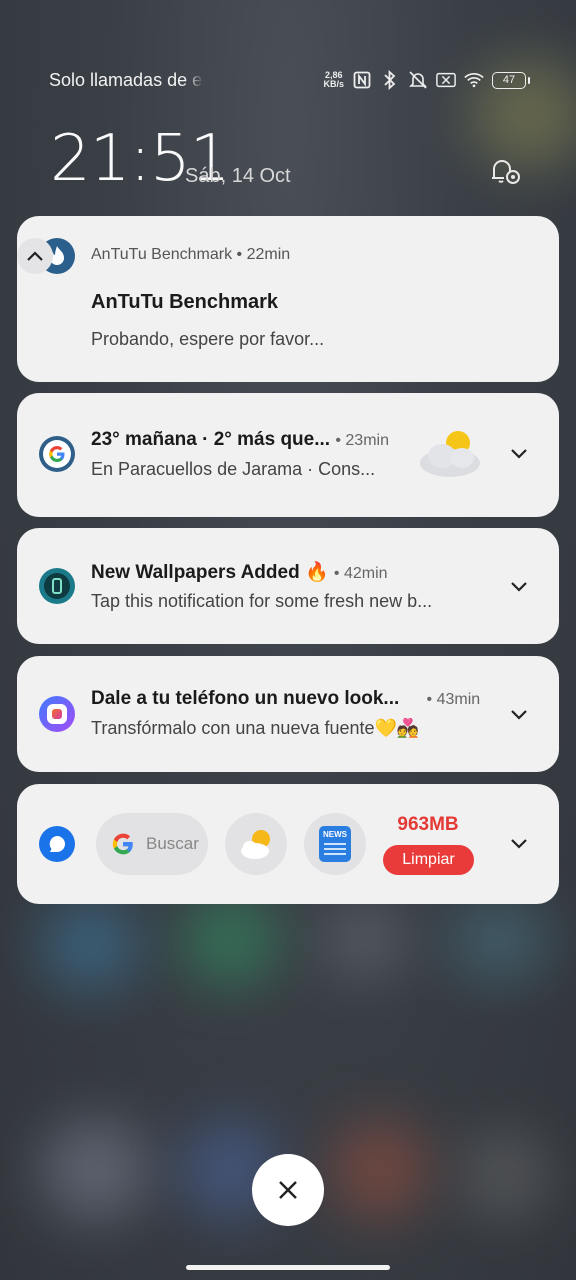  I want to click on notification-settings-icon, so click(507, 172).